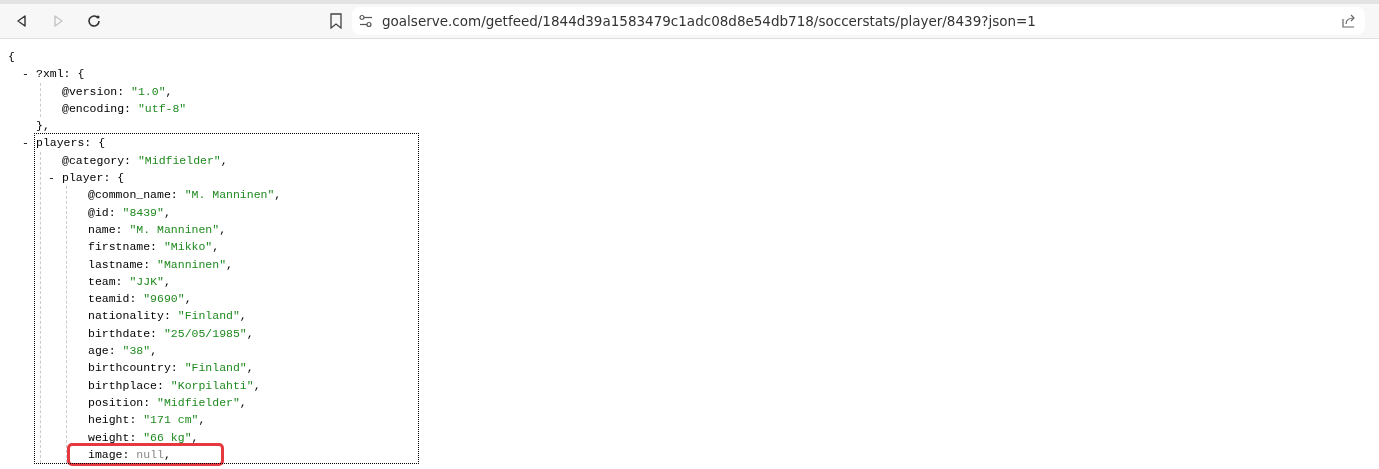  What do you see at coordinates (96, 108) in the screenshot?
I see `json-key: @encoding:` at bounding box center [96, 108].